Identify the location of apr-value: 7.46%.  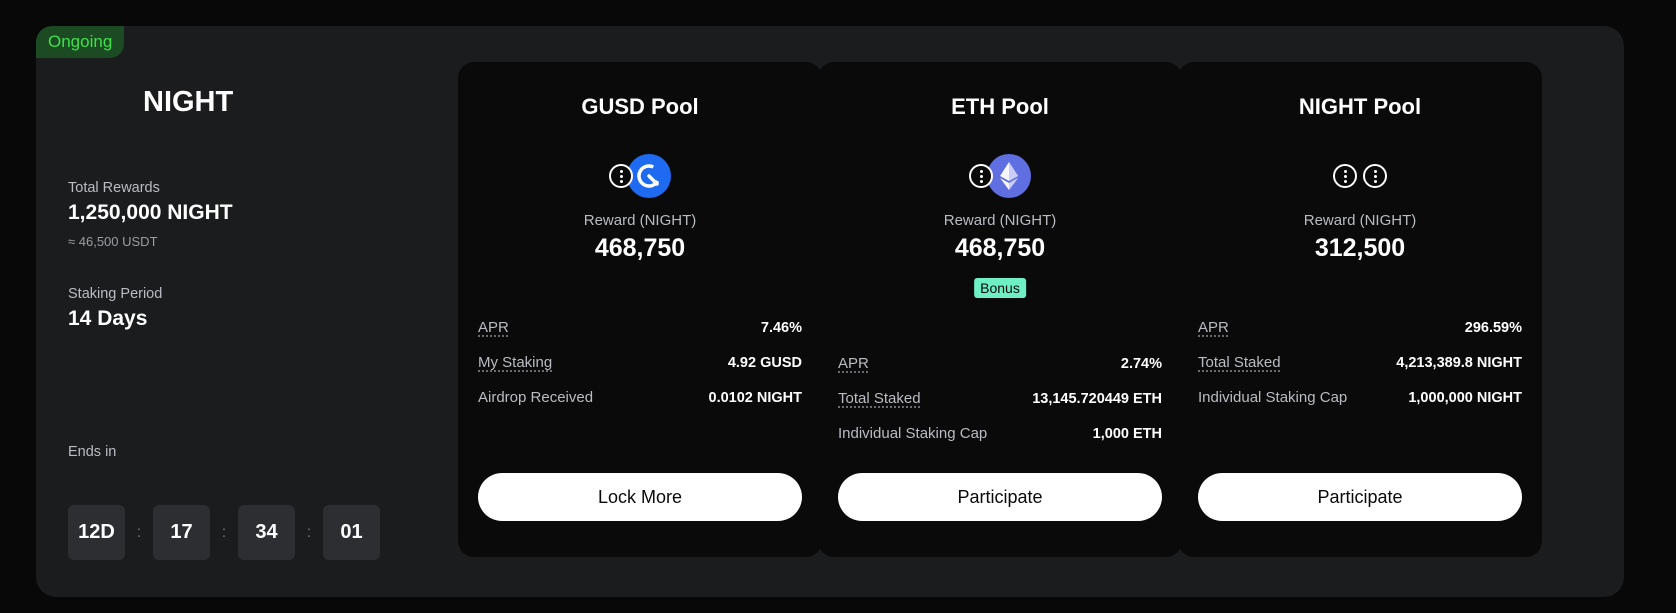
(781, 327).